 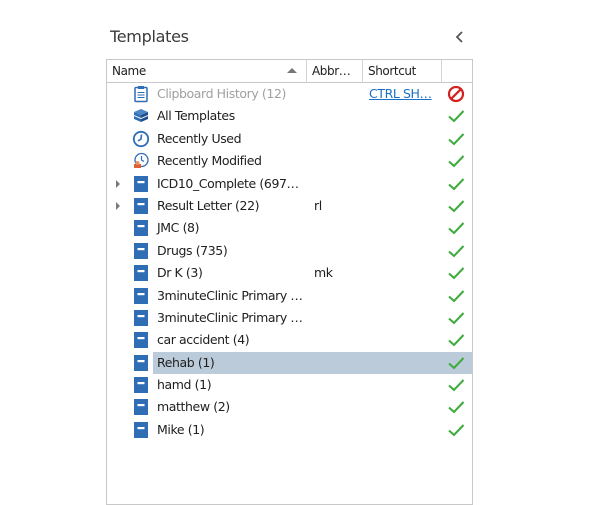 What do you see at coordinates (456, 94) in the screenshot?
I see `disabled-icon` at bounding box center [456, 94].